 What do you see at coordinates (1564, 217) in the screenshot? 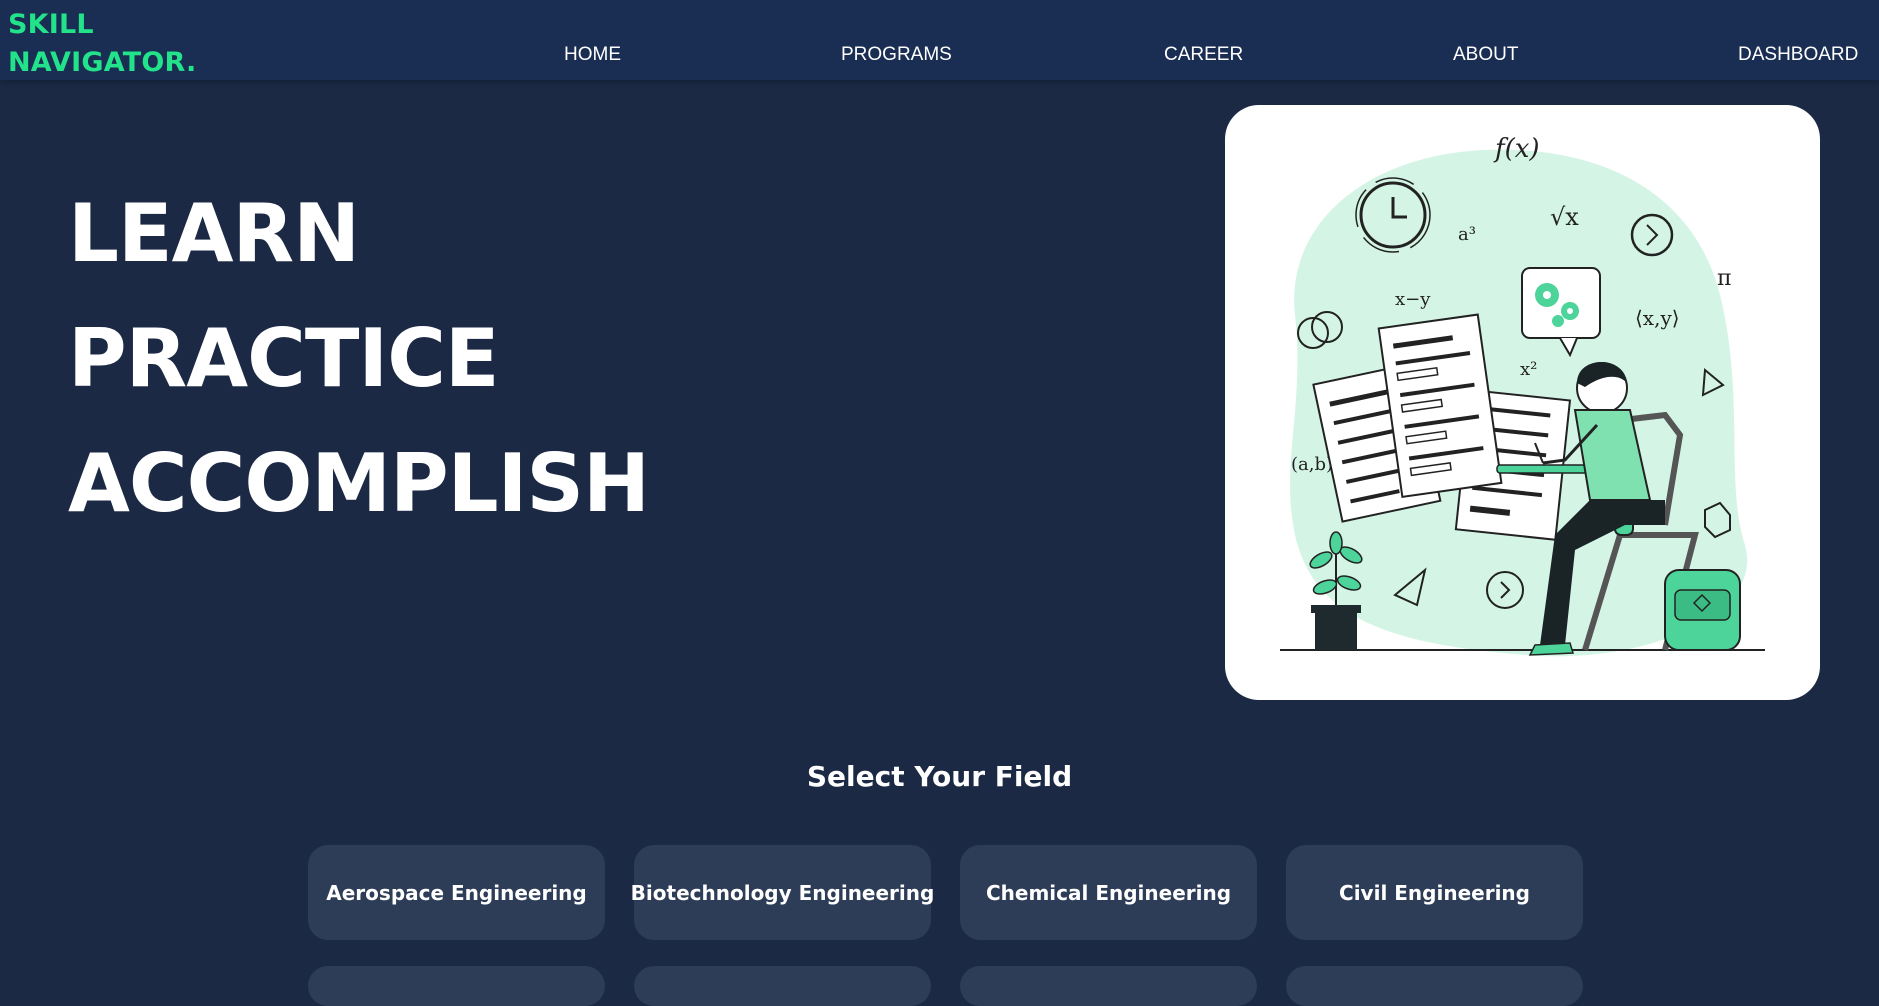
I see `svg-text: √x` at bounding box center [1564, 217].